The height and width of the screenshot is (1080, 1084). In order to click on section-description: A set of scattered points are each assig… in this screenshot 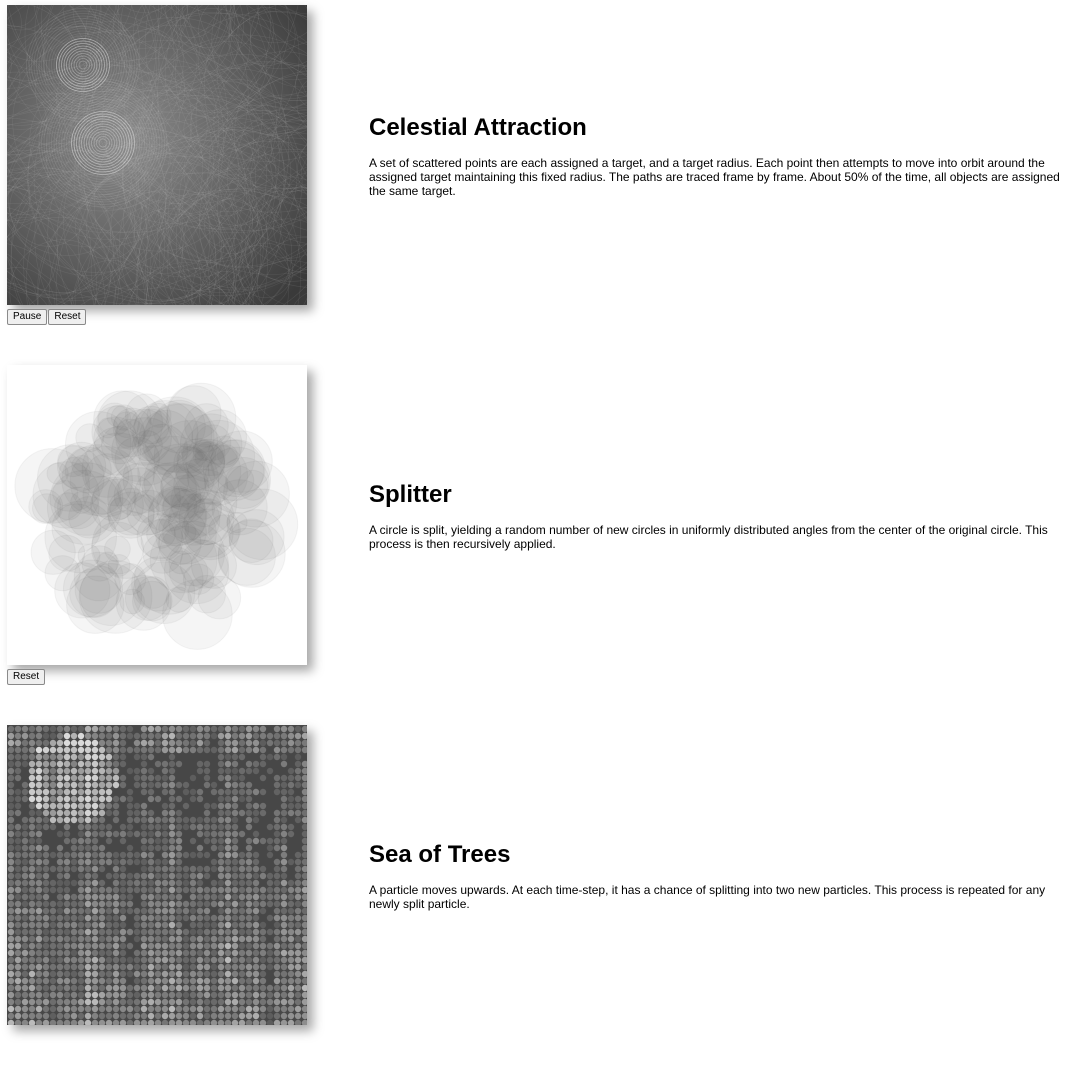, I will do `click(714, 177)`.